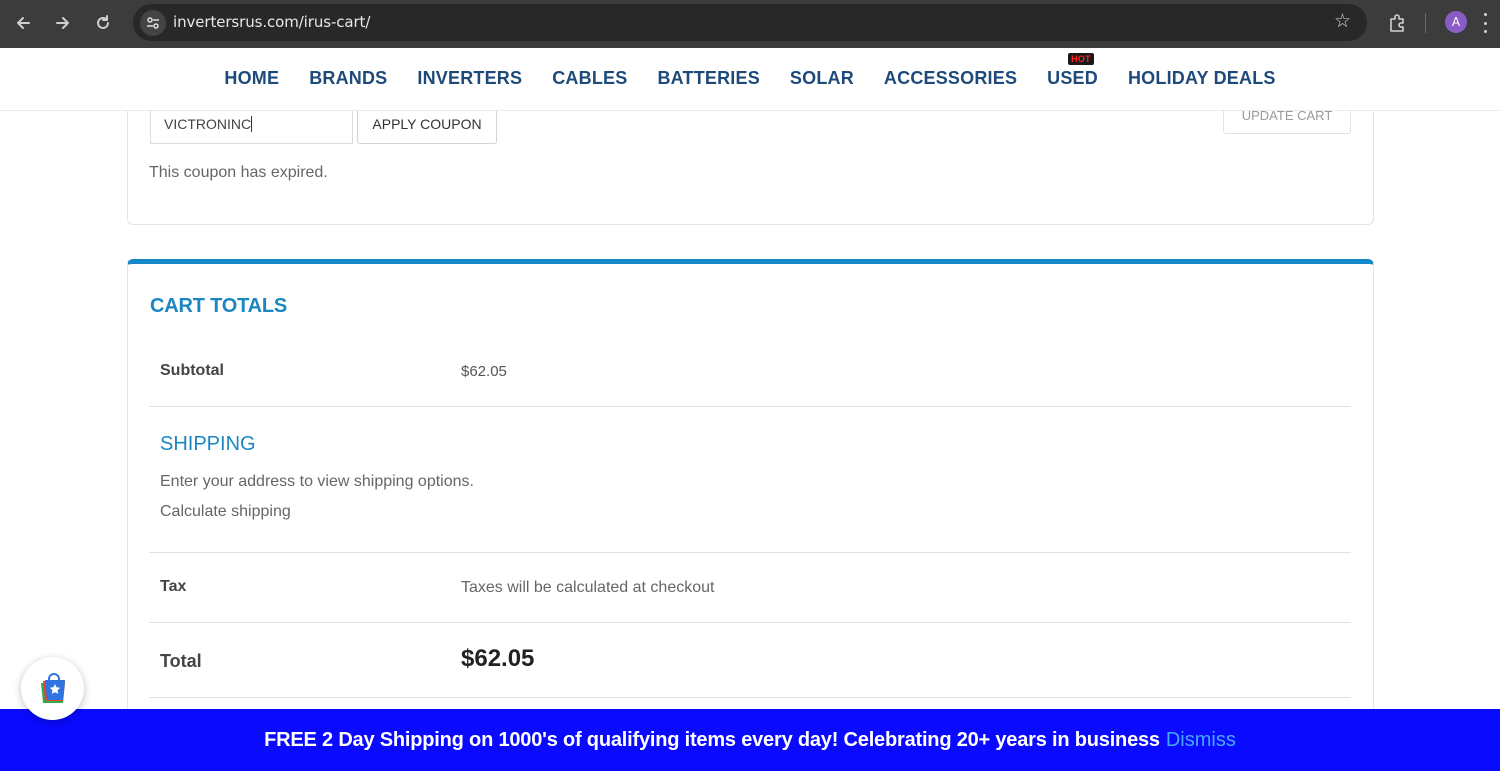  What do you see at coordinates (208, 124) in the screenshot?
I see `coupon-code-value: VICTRONINC` at bounding box center [208, 124].